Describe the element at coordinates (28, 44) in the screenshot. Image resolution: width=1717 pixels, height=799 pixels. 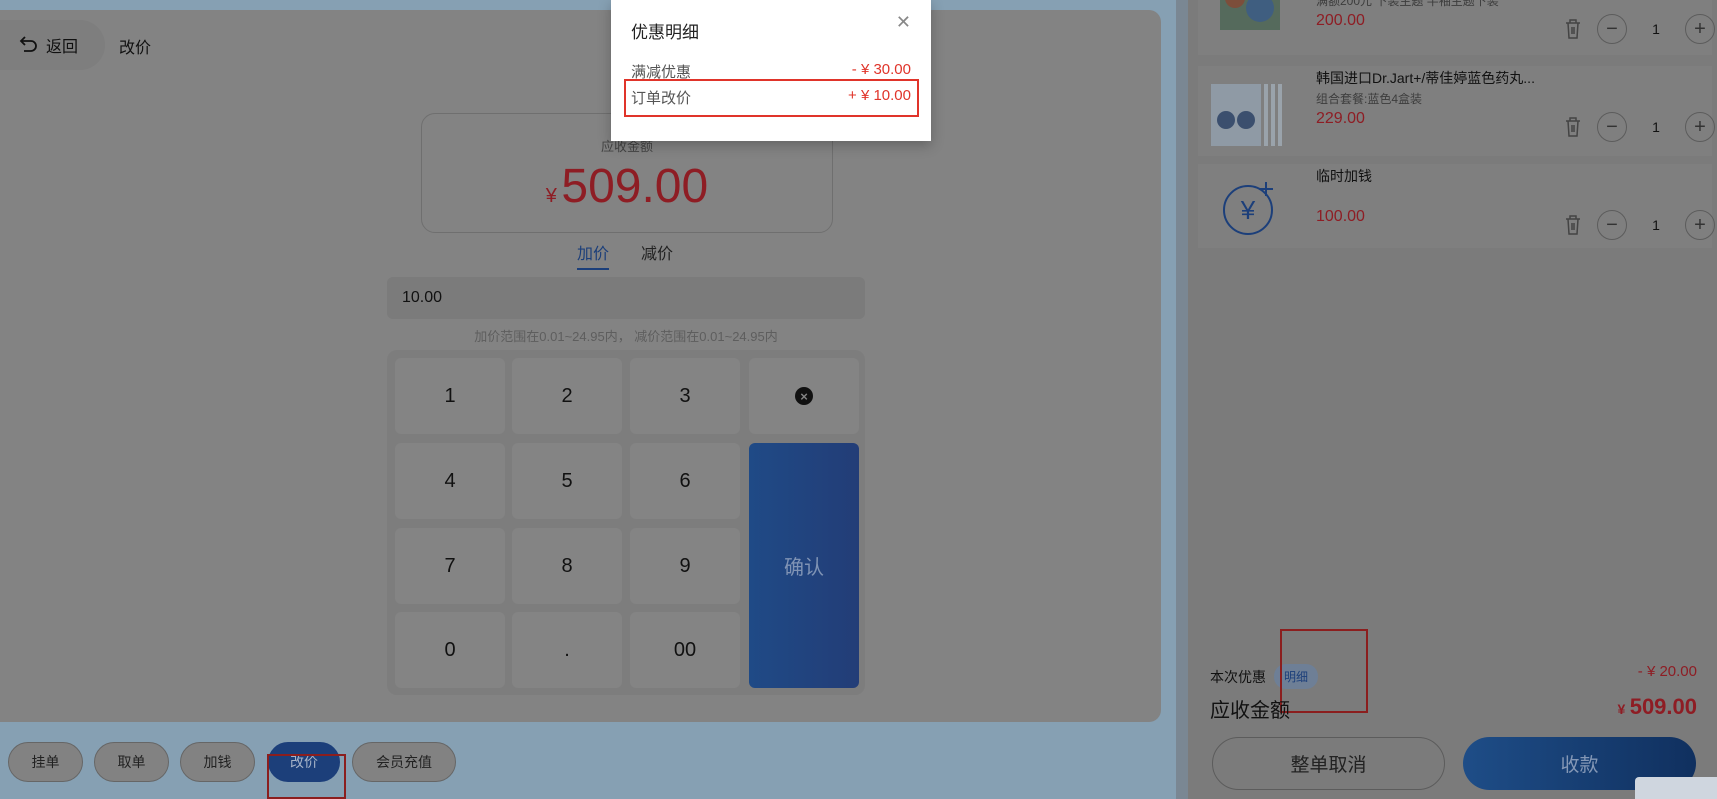
I see `back-arrow-icon` at that location.